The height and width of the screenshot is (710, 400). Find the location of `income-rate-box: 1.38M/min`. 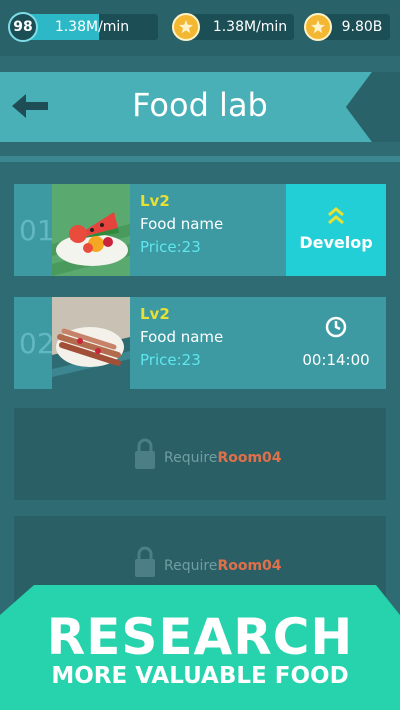

income-rate-box: 1.38M/min is located at coordinates (242, 27).